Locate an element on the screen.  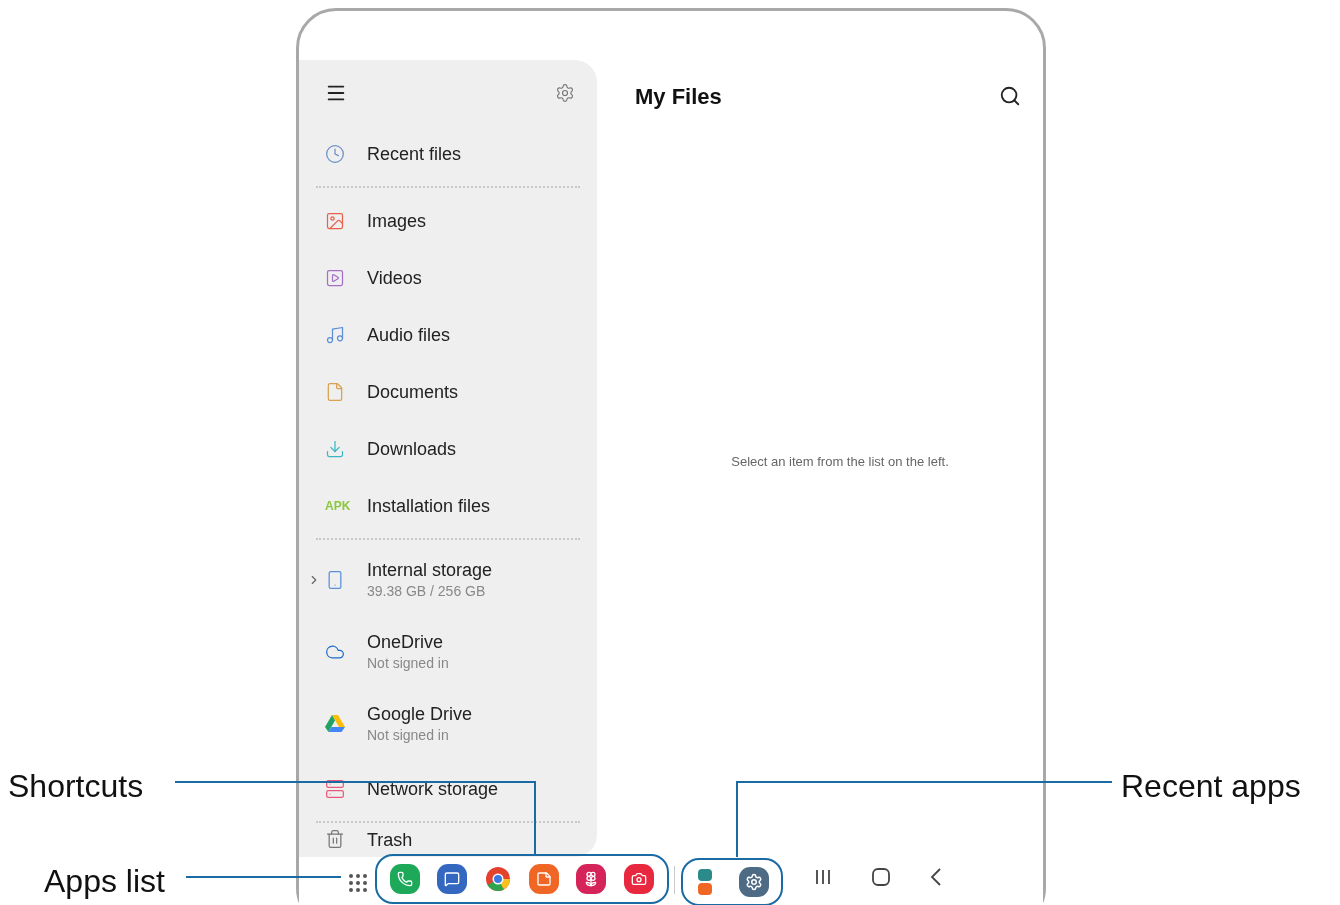
split-apps-icon is located at coordinates (704, 882).